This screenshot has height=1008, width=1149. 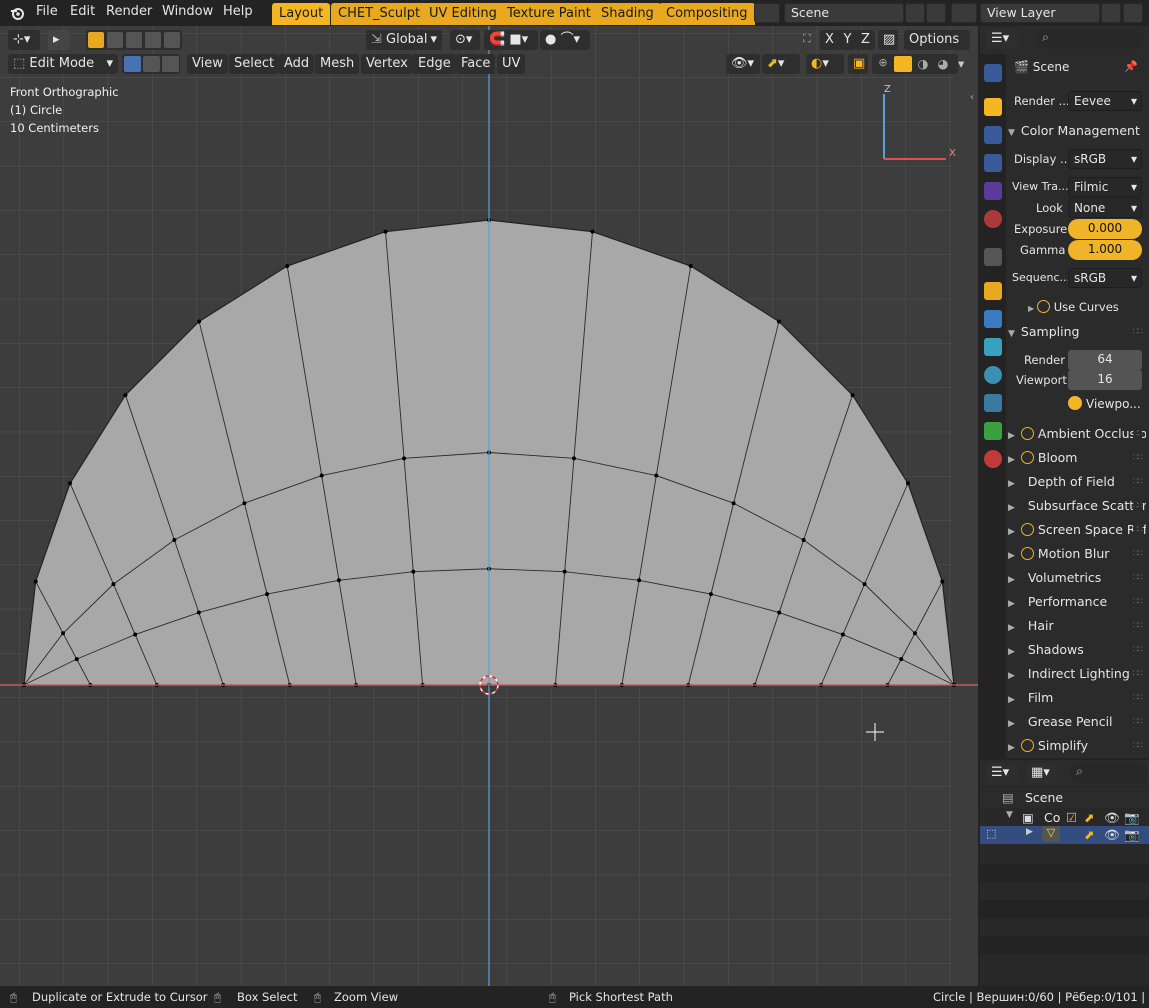 I want to click on view-transform-dropdown: Filmic ▾, so click(x=1105, y=187).